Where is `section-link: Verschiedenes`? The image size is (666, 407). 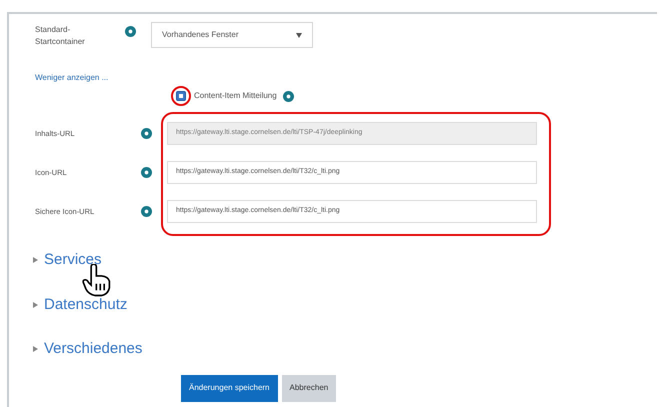 section-link: Verschiedenes is located at coordinates (93, 349).